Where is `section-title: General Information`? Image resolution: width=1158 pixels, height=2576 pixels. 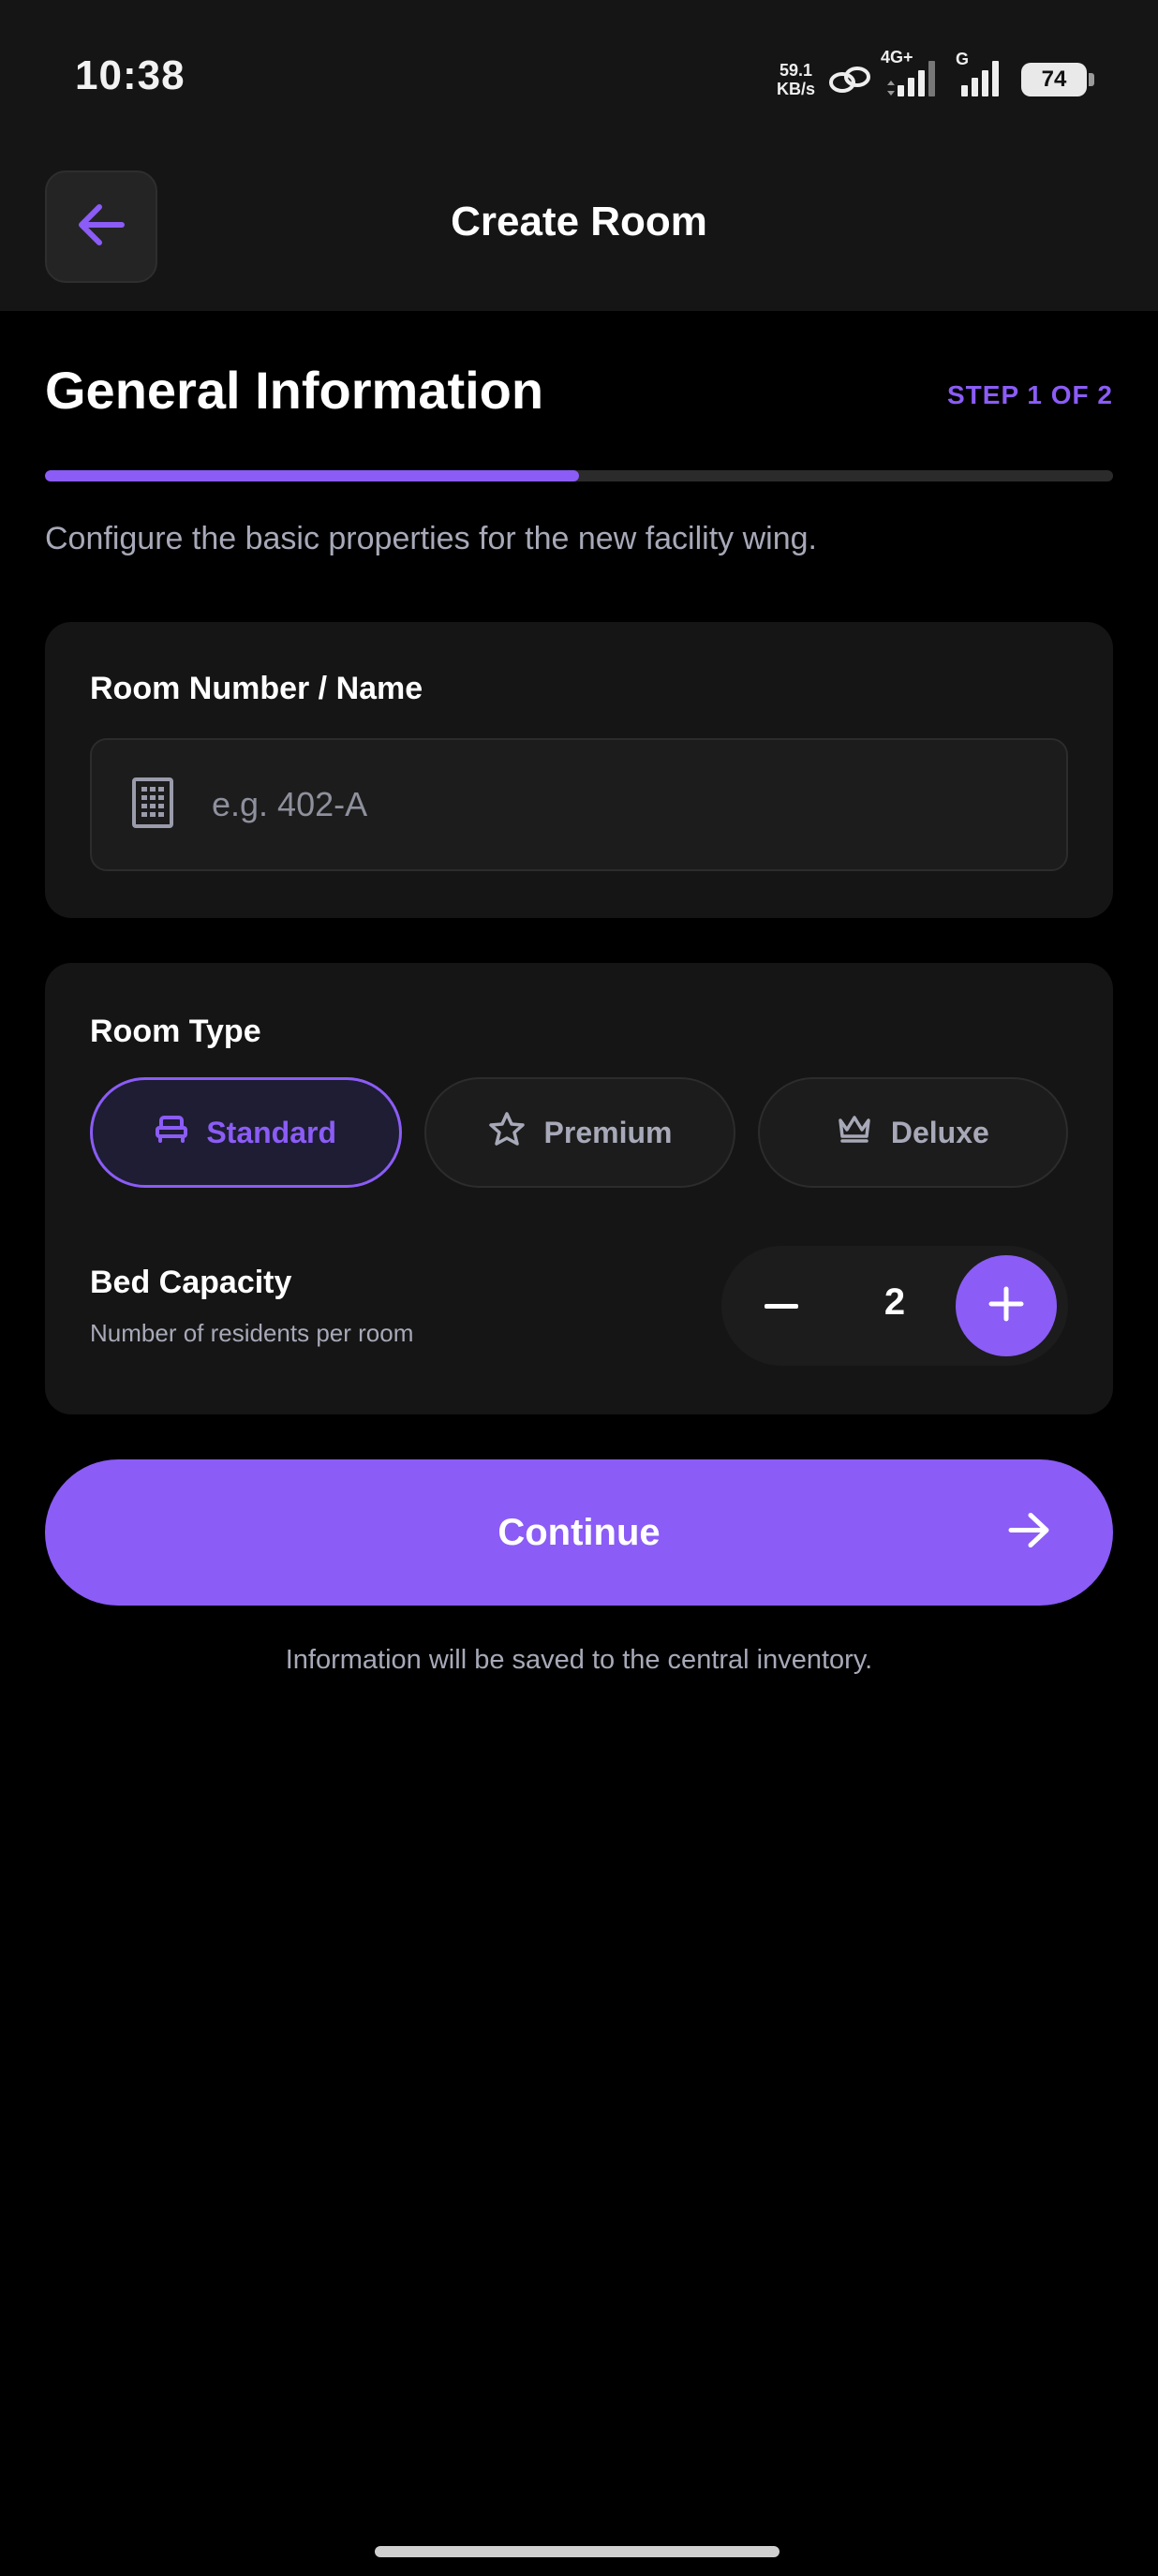 section-title: General Information is located at coordinates (294, 390).